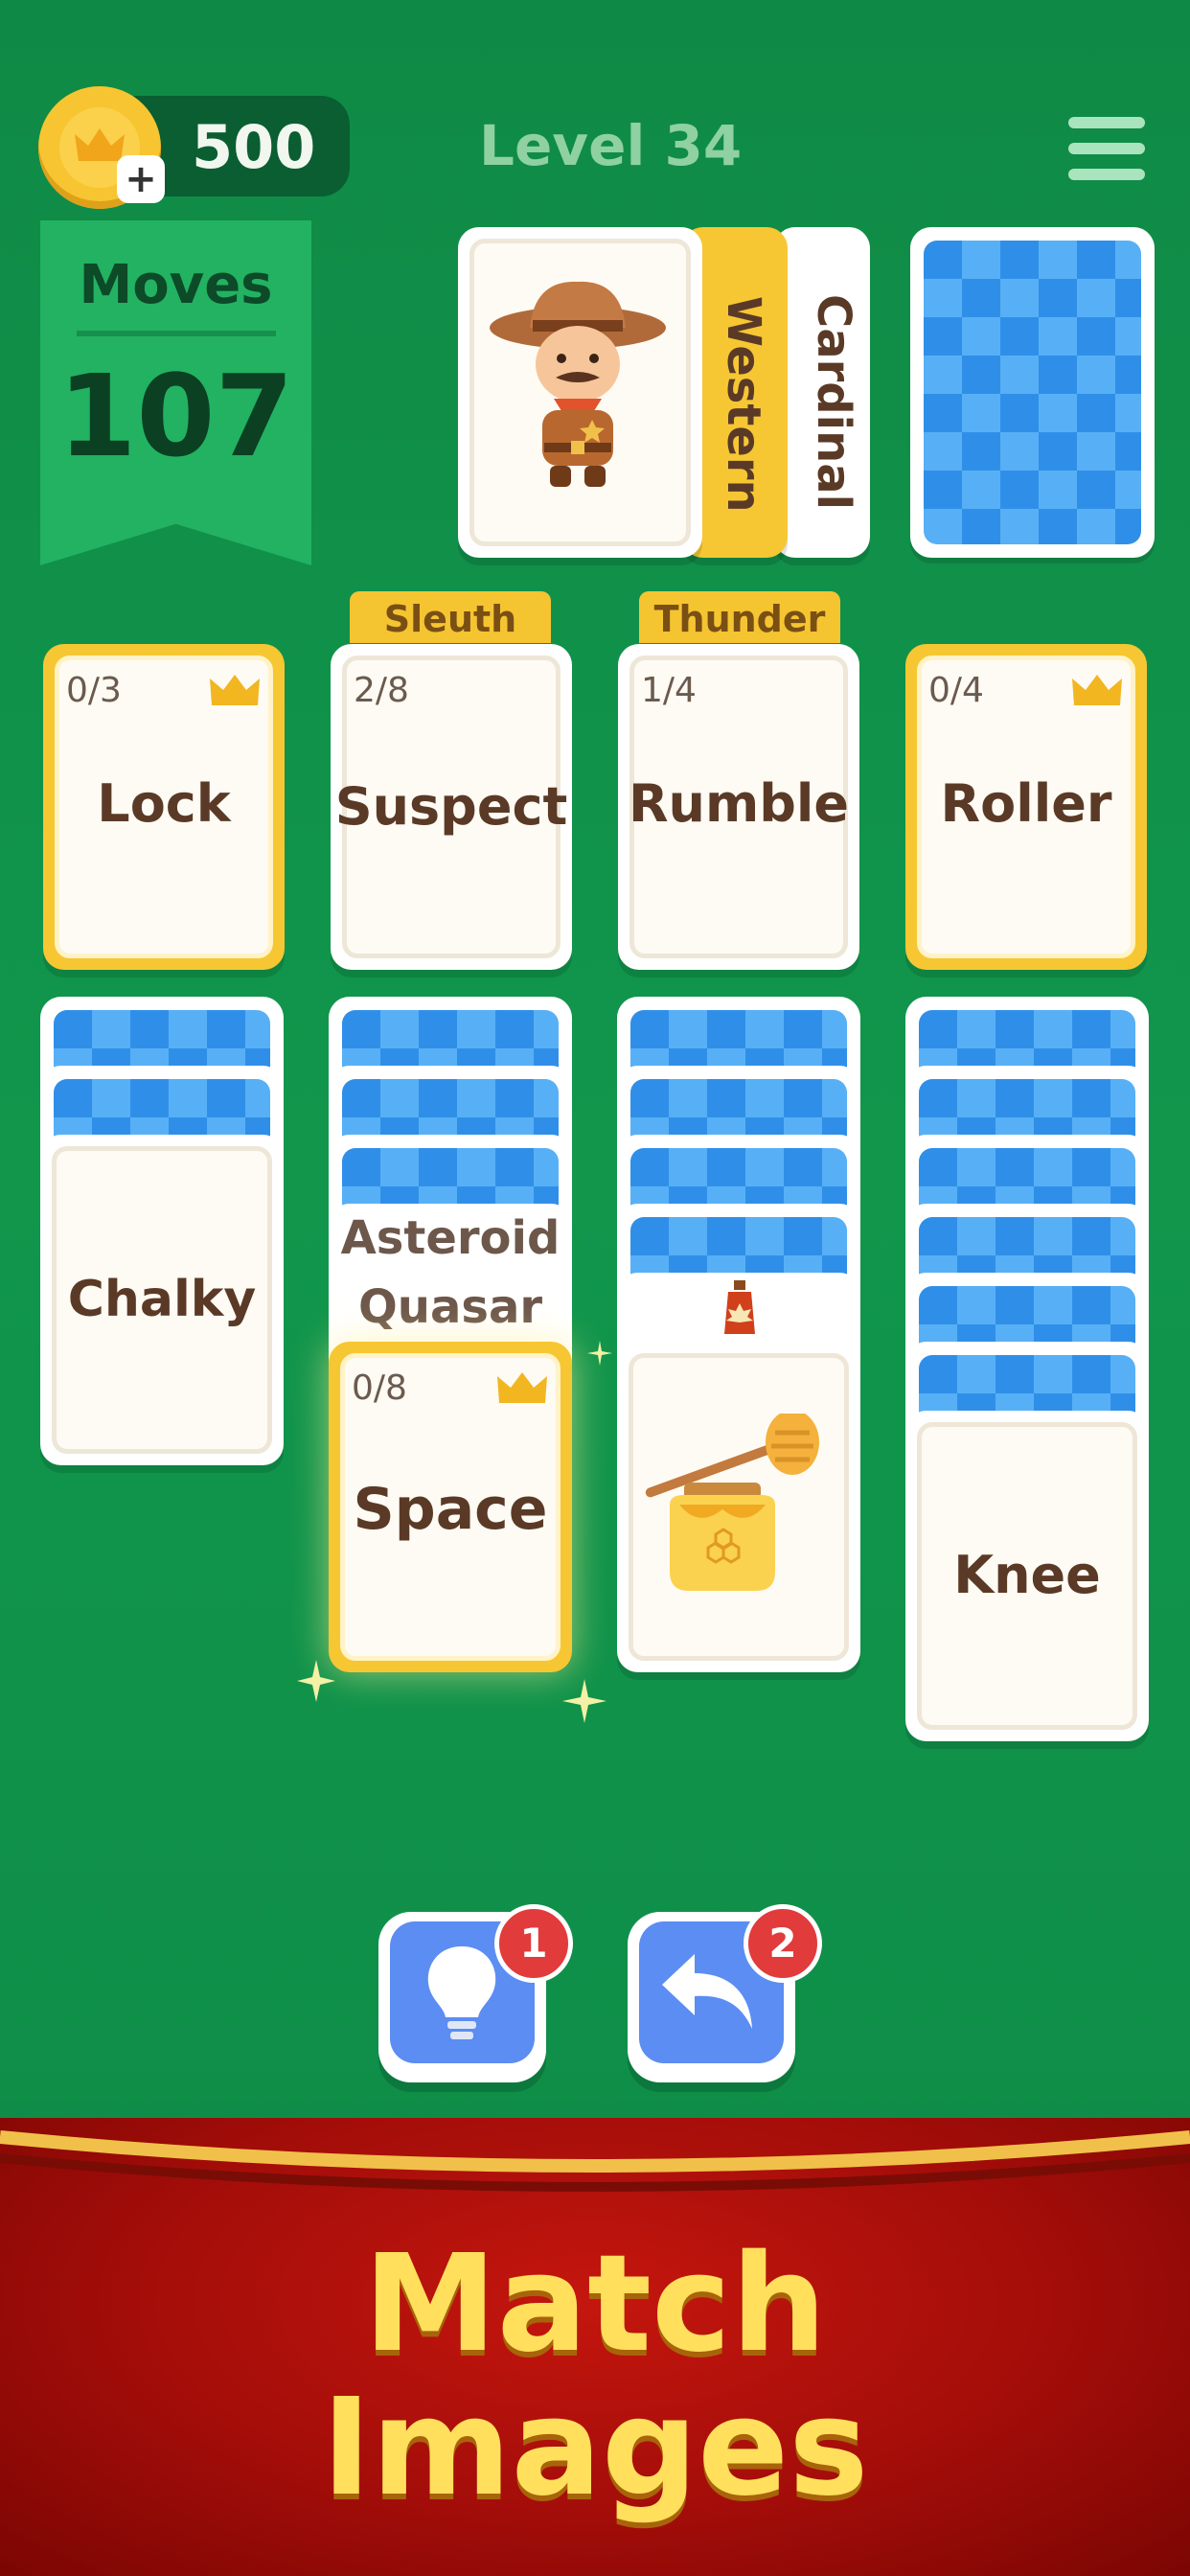 The width and height of the screenshot is (1190, 2576). I want to click on promo-title-line-1: Match, so click(595, 2304).